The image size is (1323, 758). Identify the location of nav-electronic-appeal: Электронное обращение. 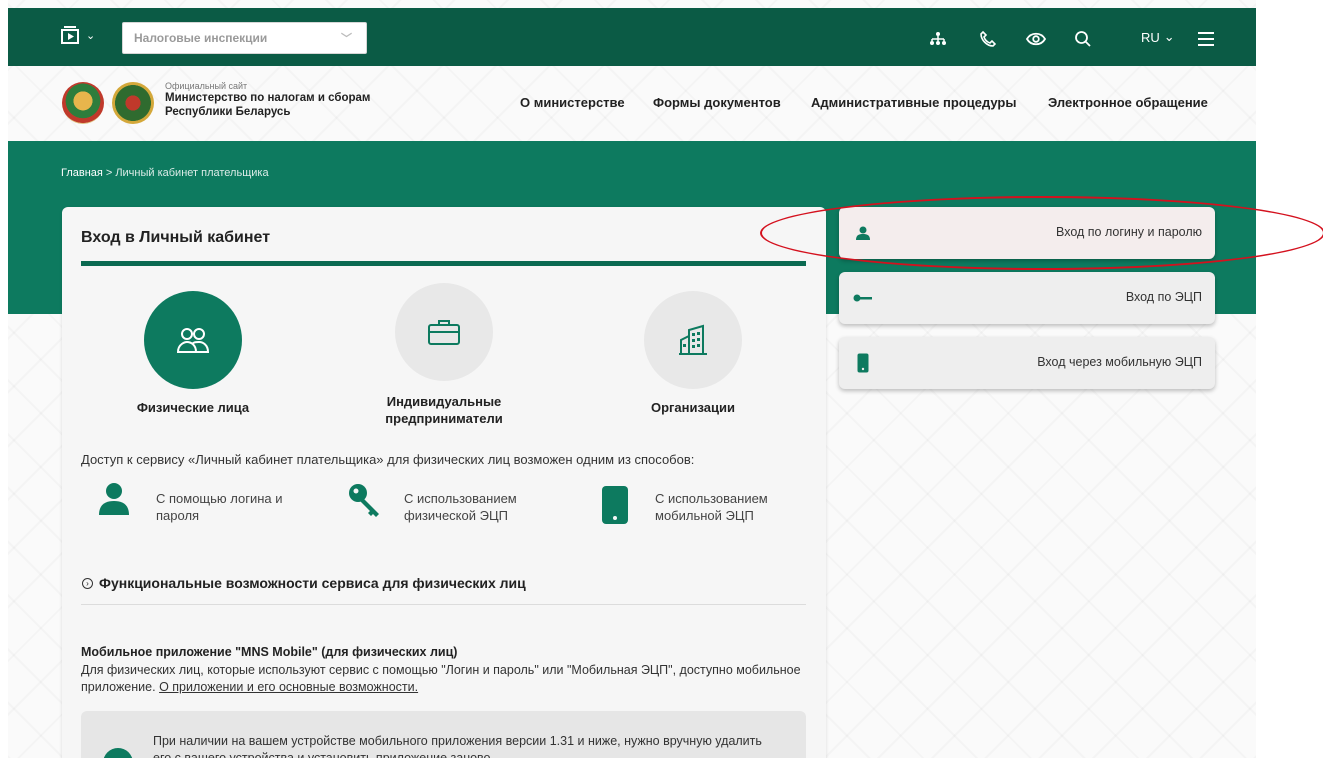
(1128, 102).